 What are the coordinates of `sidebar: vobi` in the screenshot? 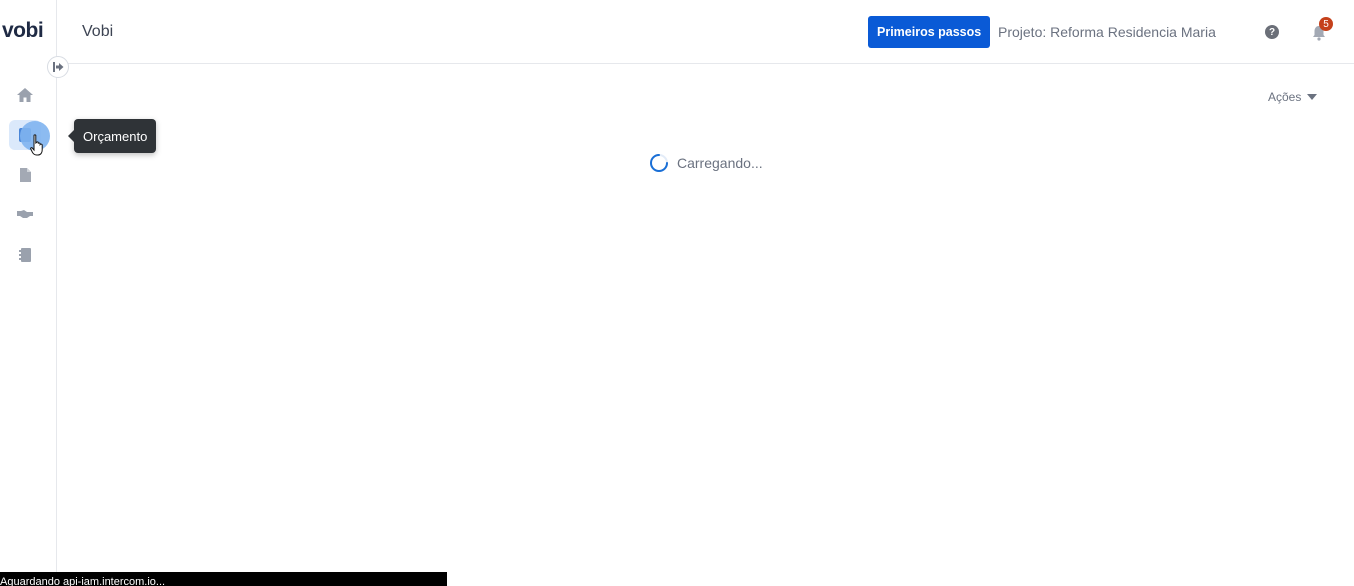 It's located at (28, 293).